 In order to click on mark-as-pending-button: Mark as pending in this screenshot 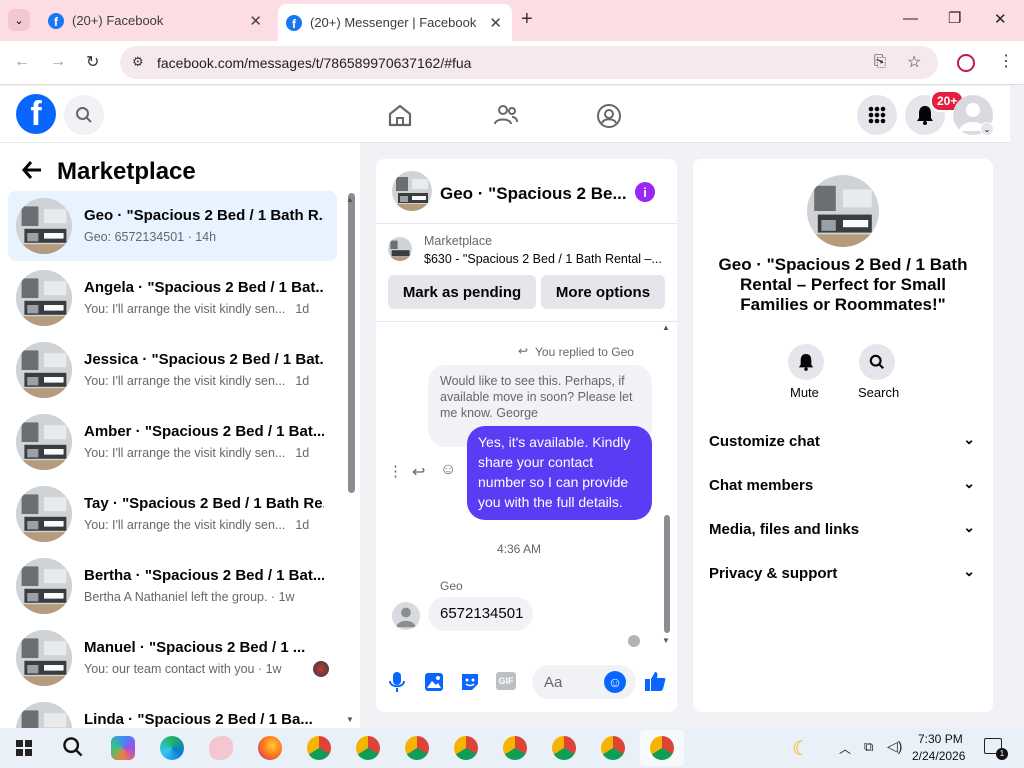, I will do `click(462, 292)`.